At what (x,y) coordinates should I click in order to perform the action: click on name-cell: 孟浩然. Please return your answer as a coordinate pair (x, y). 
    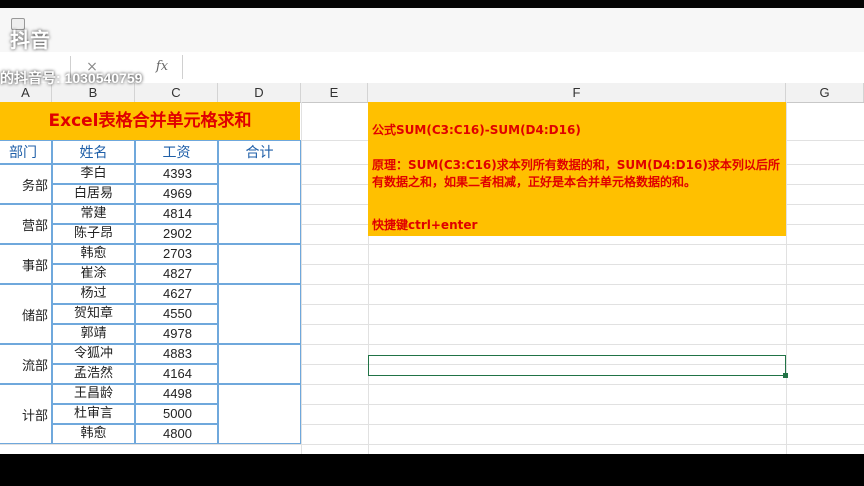
    Looking at the image, I should click on (93, 374).